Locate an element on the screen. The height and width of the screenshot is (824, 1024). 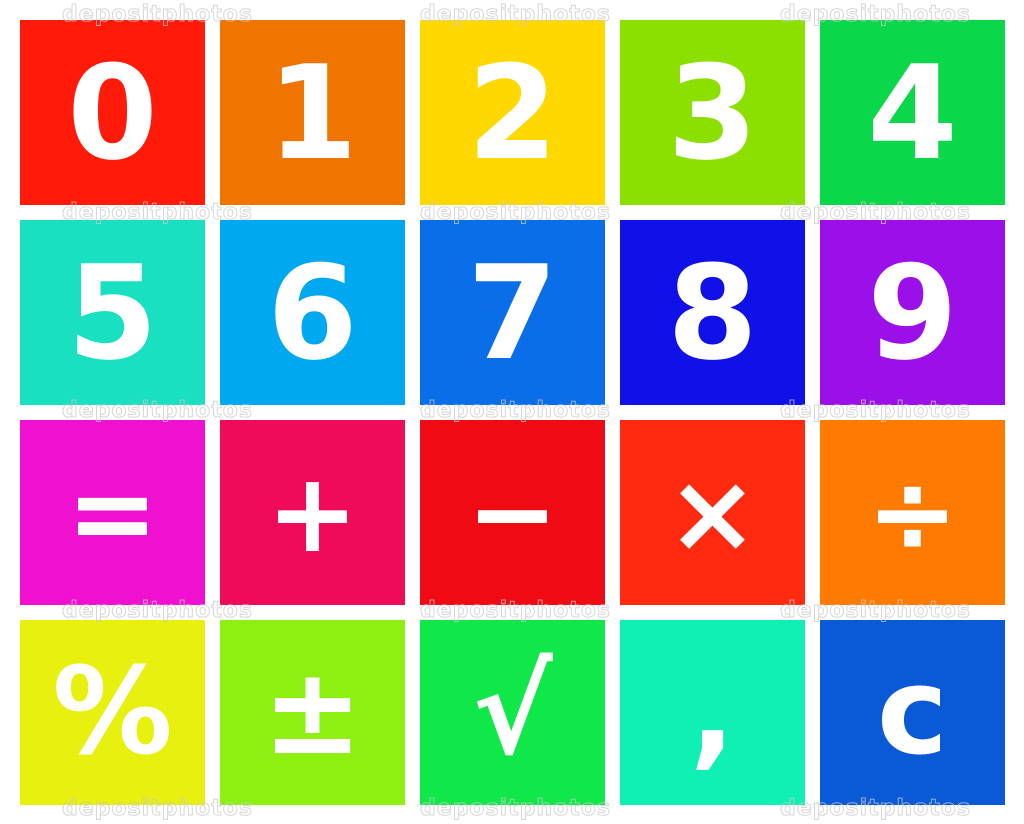
key-0: 0 is located at coordinates (112, 112).